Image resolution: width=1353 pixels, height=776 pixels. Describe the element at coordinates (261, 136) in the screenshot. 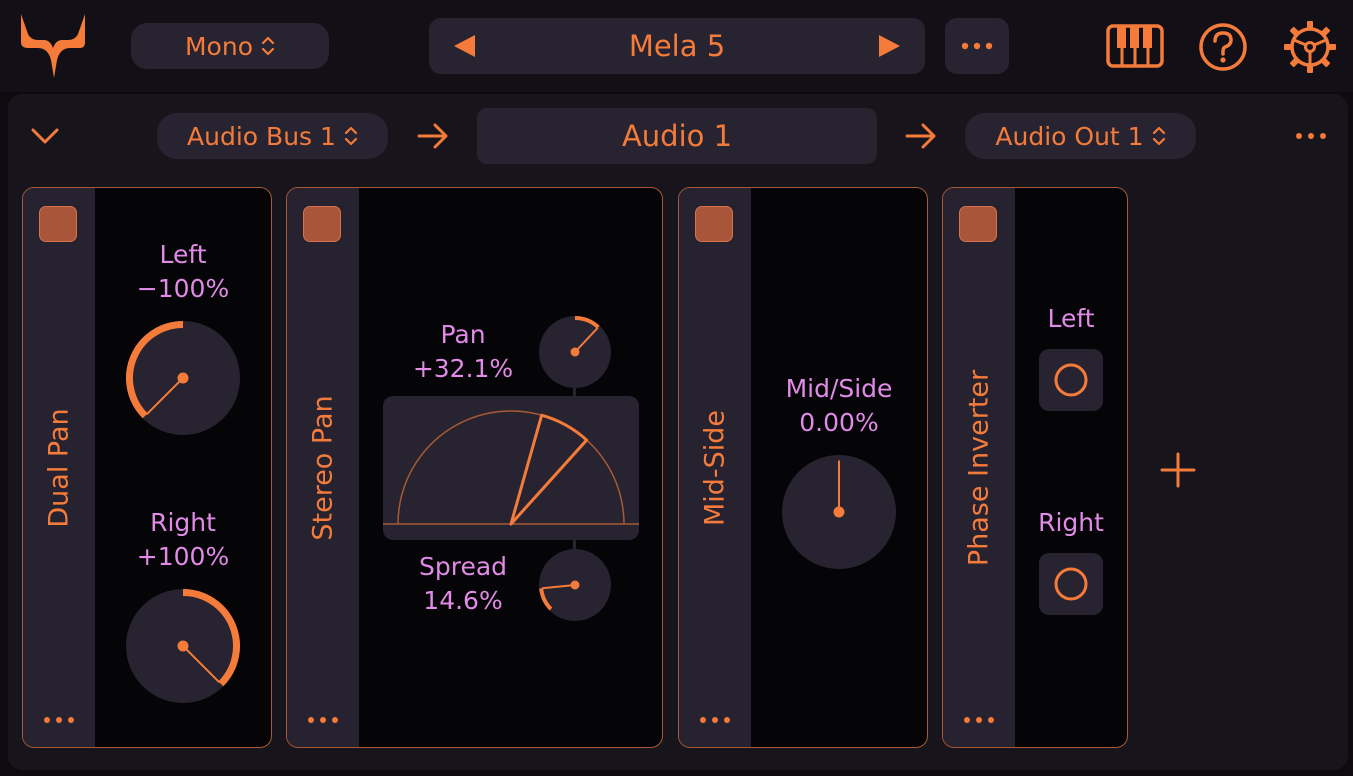

I see `input-bus-label: Audio Bus 1` at that location.